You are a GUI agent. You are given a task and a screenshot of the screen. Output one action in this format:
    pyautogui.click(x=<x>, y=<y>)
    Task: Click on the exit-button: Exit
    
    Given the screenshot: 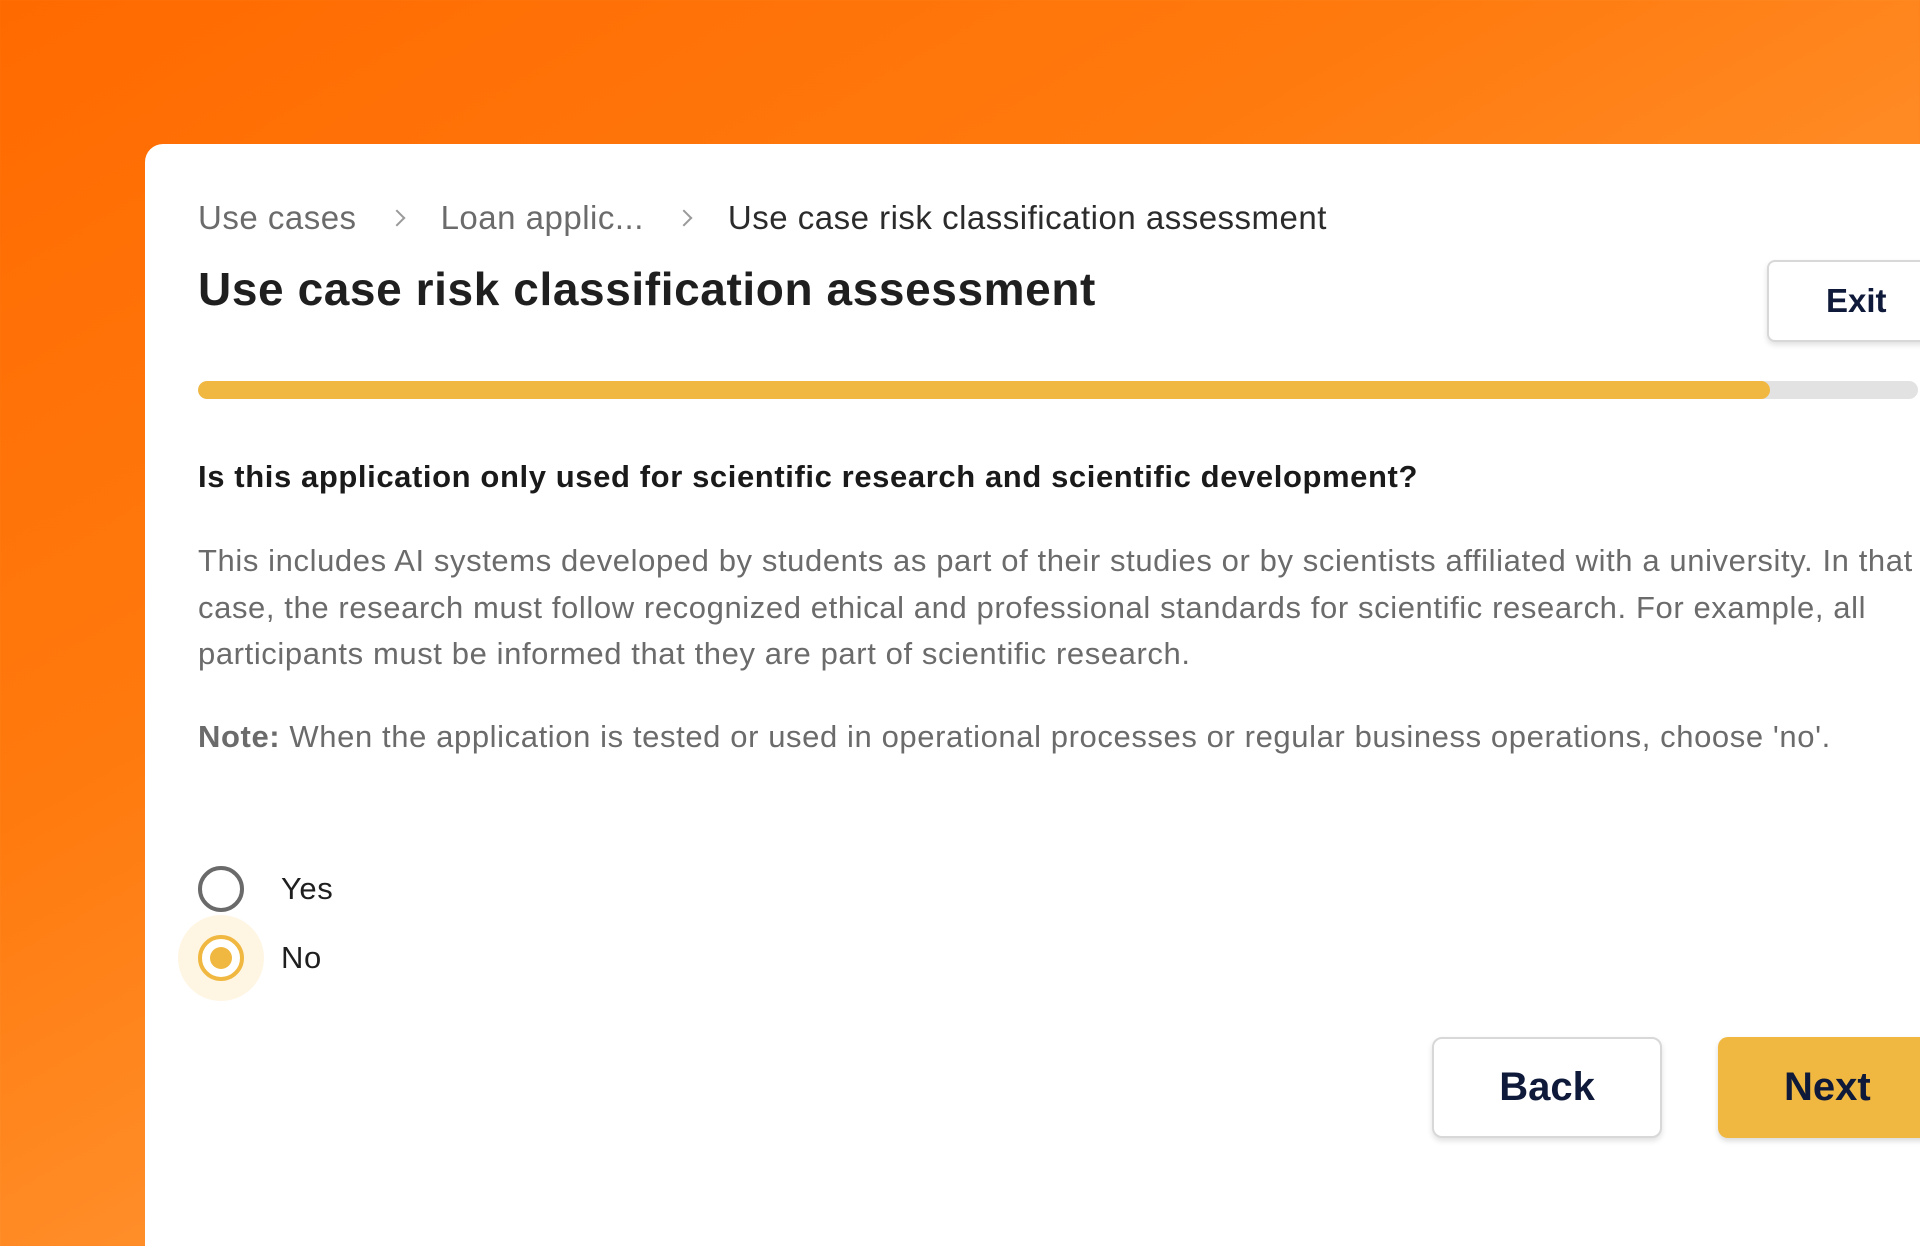 What is the action you would take?
    pyautogui.click(x=1843, y=301)
    